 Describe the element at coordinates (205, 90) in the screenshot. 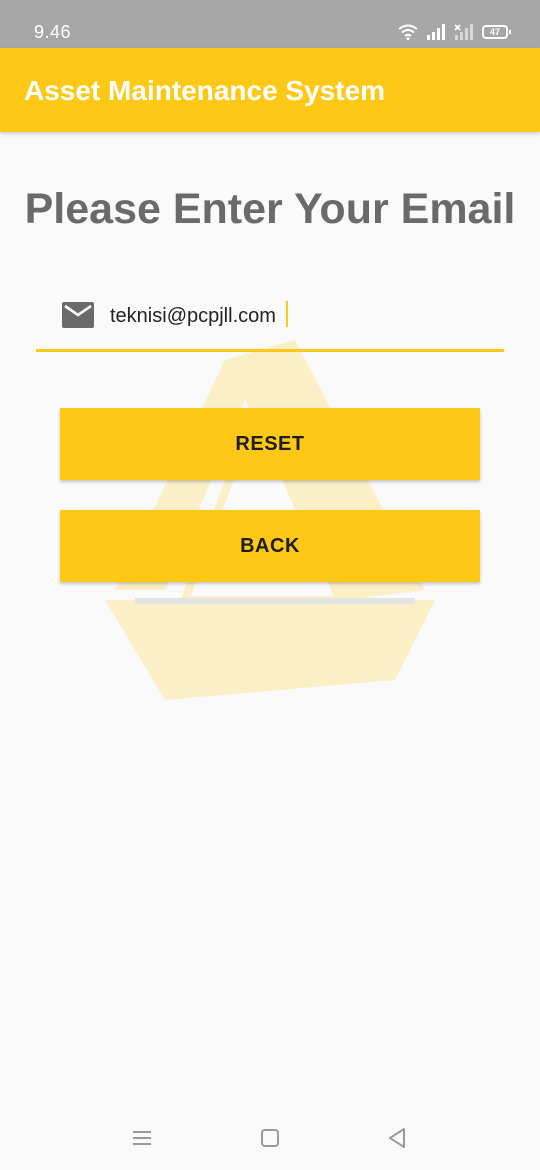

I see `app-title: Asset Maintenance System` at that location.